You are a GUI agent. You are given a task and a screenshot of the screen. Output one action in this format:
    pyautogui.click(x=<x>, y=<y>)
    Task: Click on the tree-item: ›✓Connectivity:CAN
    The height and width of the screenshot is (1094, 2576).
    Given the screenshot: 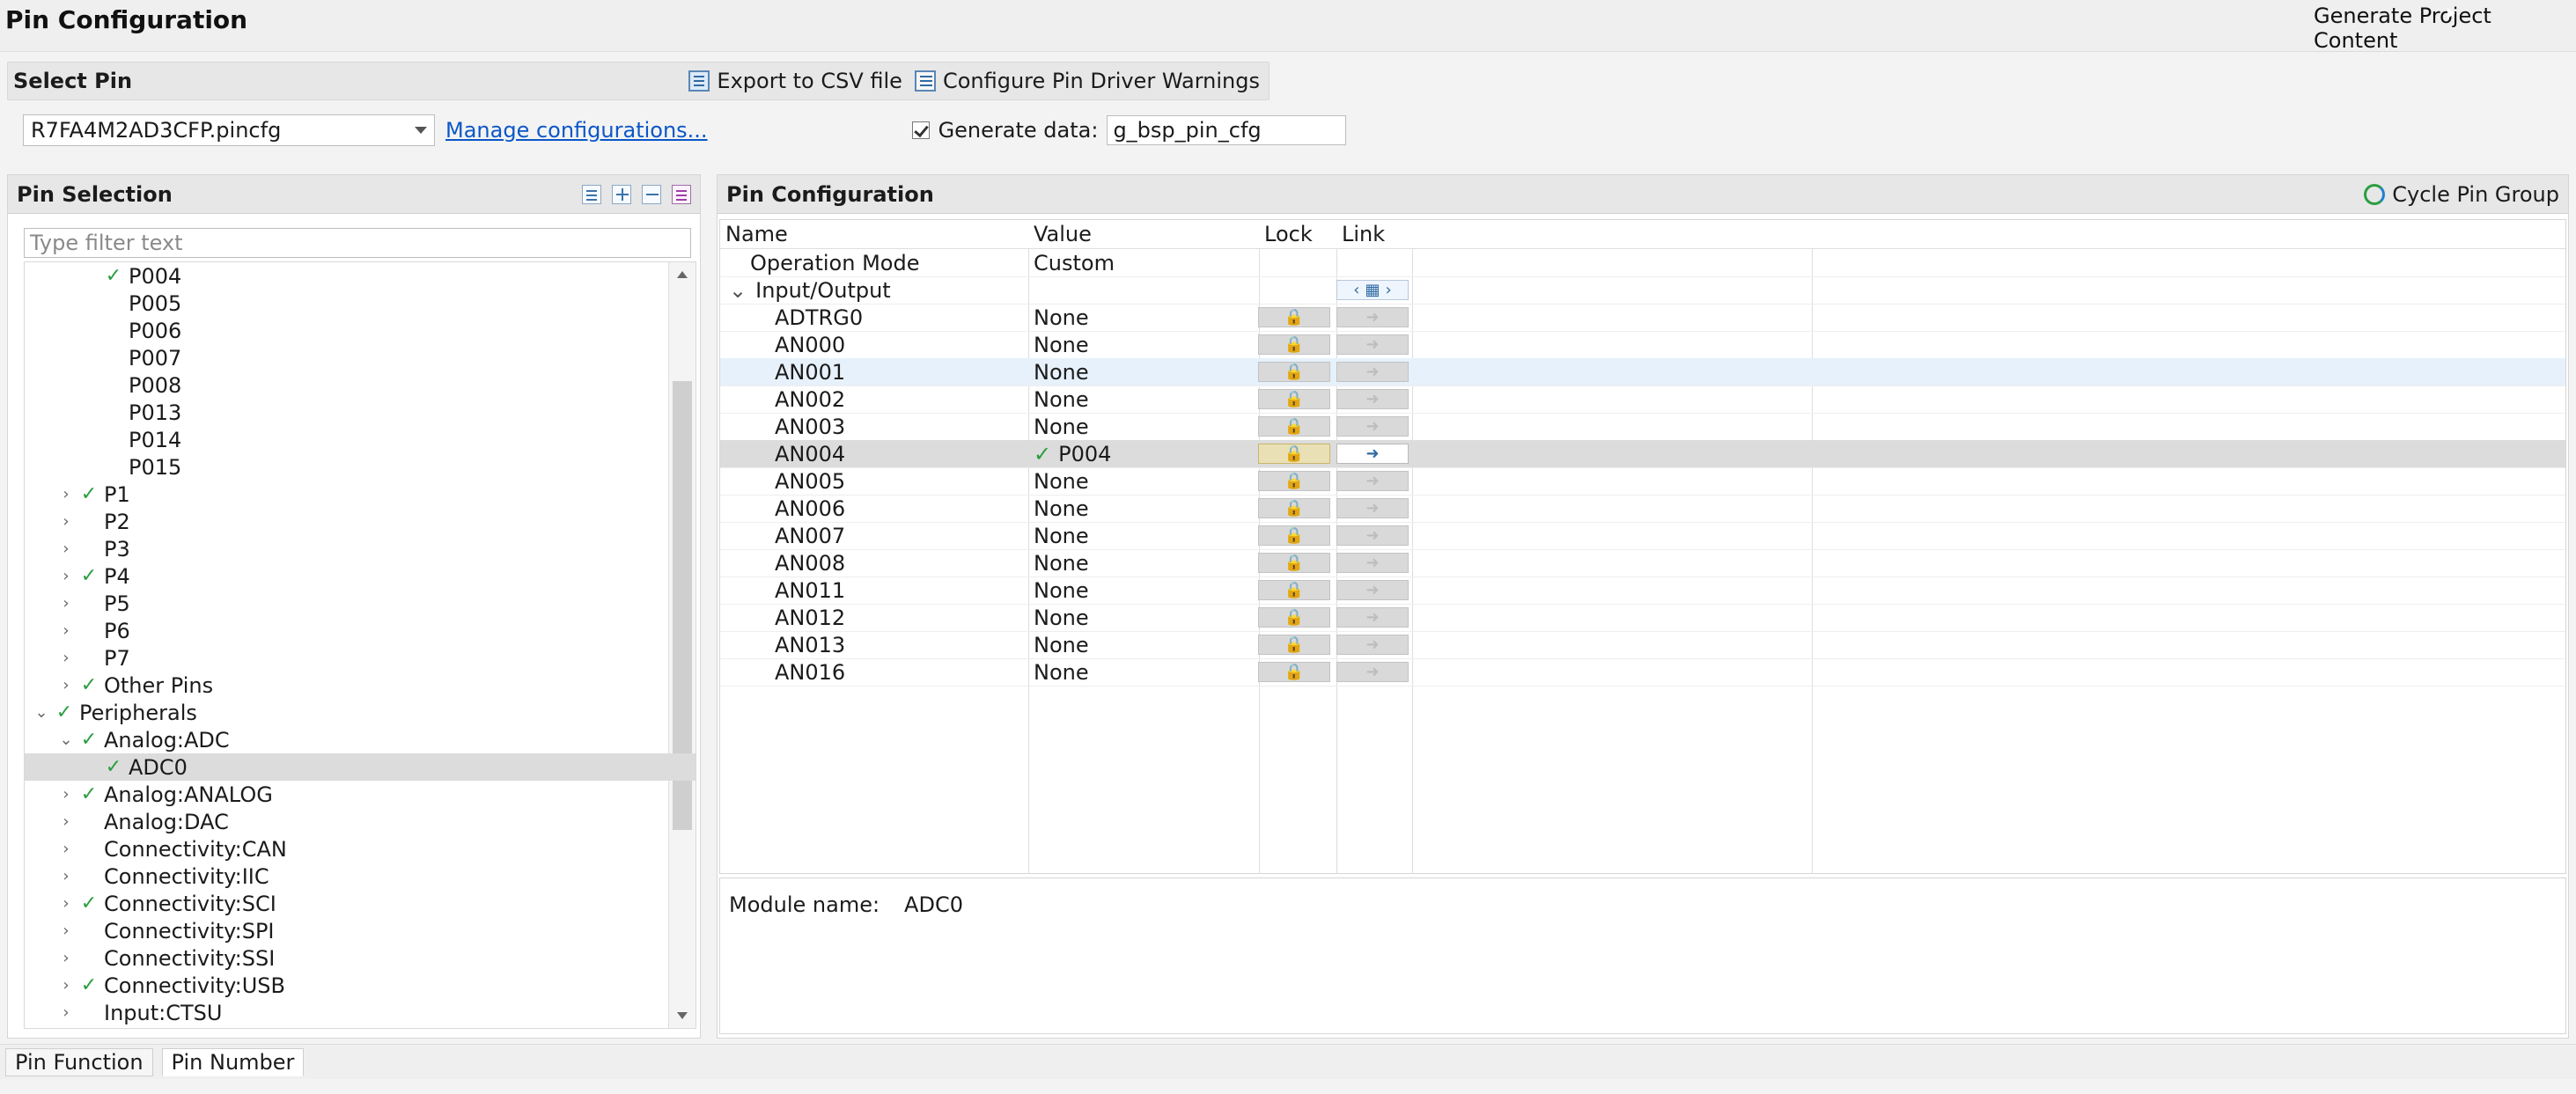 What is the action you would take?
    pyautogui.click(x=155, y=849)
    